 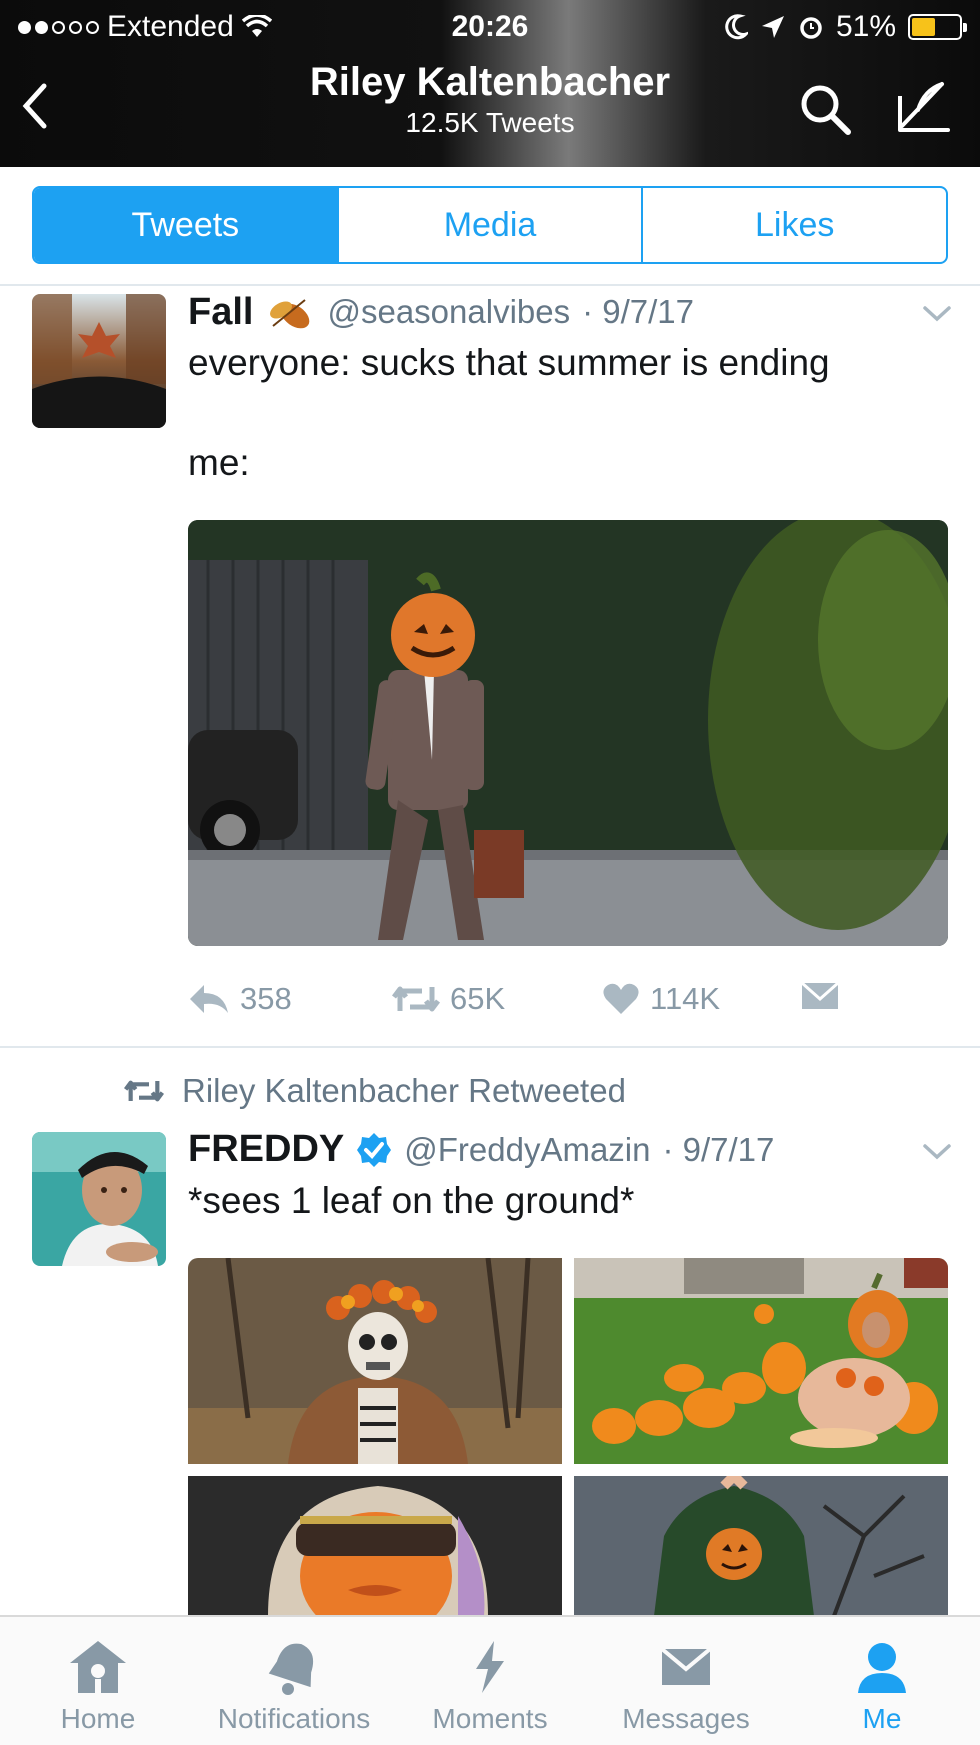 What do you see at coordinates (761, 1361) in the screenshot?
I see `tweet-photo-pumpkins` at bounding box center [761, 1361].